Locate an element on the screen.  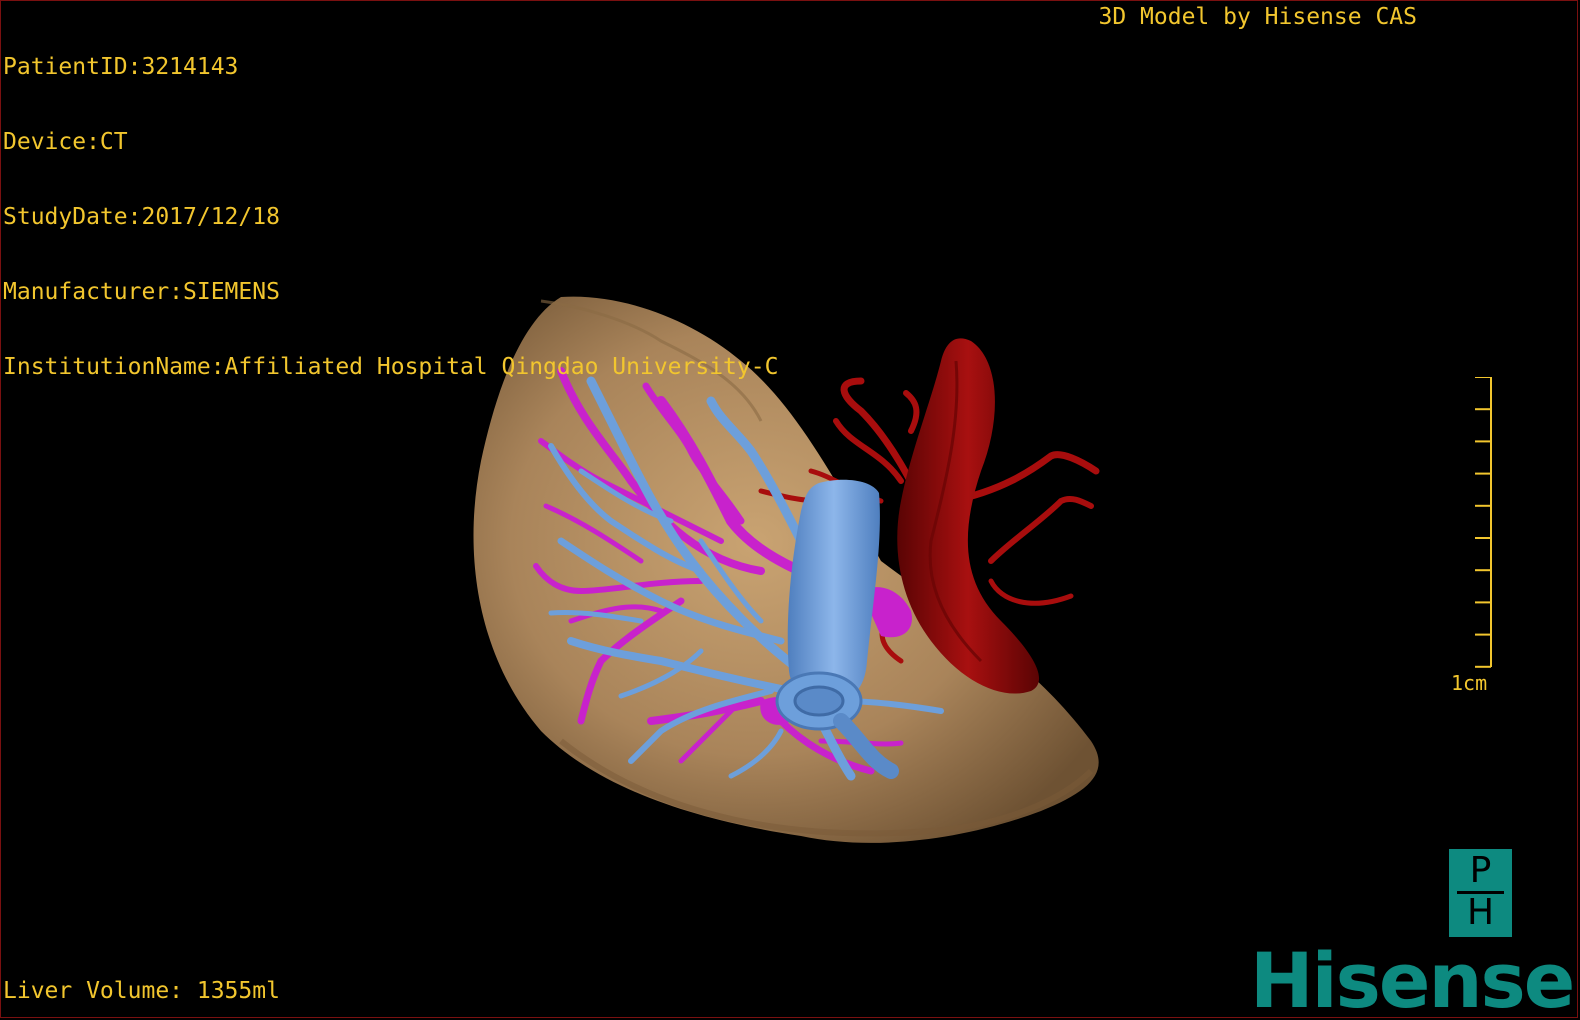
ph-logo-top: P is located at coordinates (1480, 870).